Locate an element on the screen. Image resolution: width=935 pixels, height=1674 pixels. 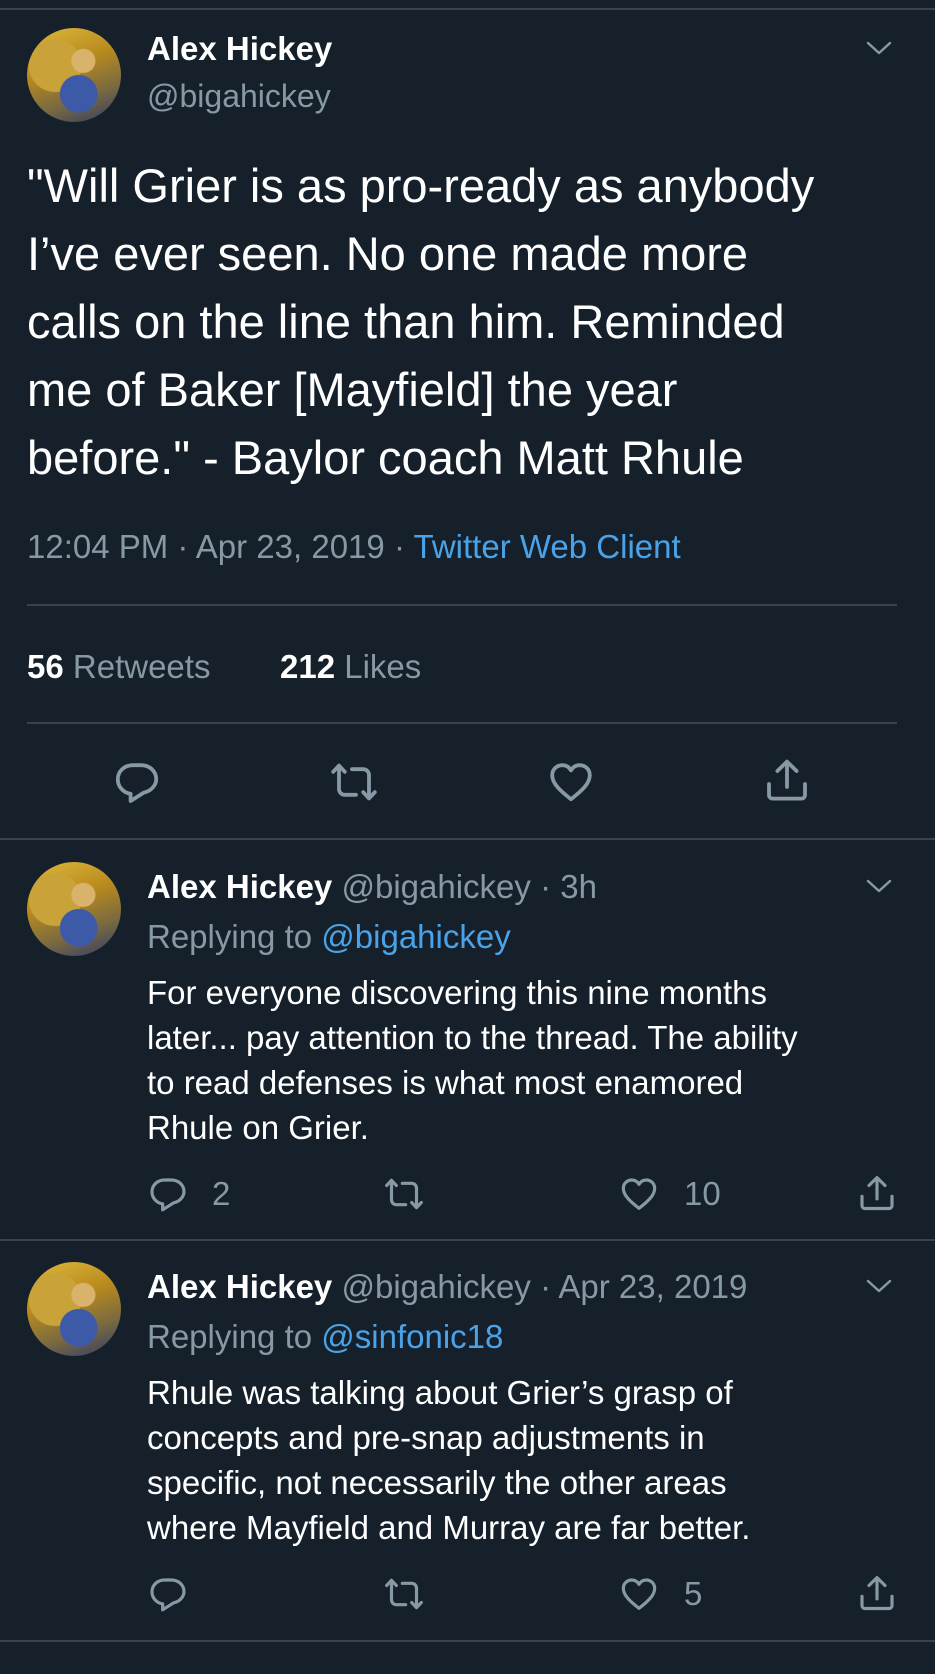
tweet-text-line: me of Baker [Mayfield] the year is located at coordinates (352, 389).